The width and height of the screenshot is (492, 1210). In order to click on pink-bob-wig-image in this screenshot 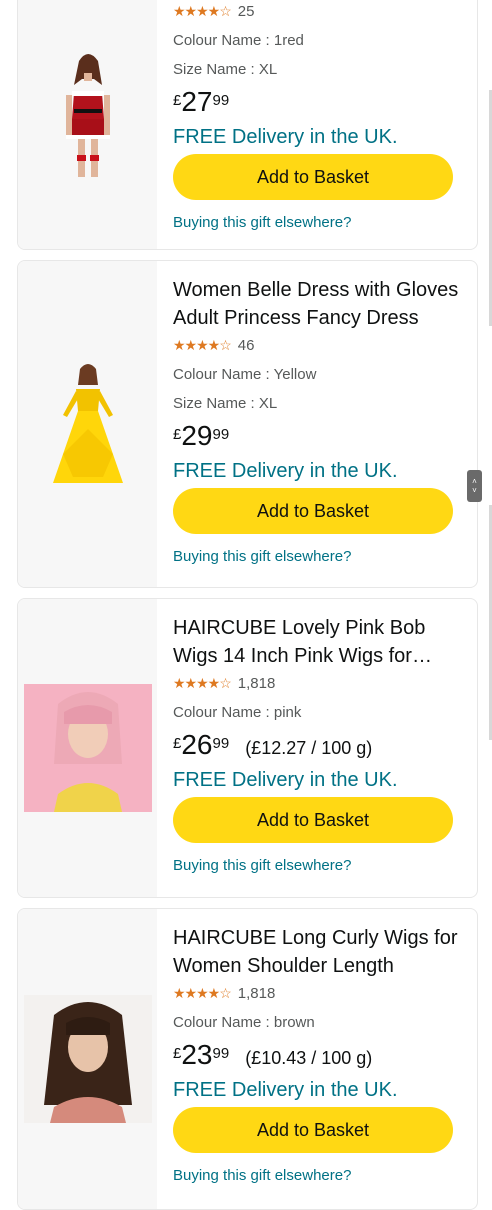, I will do `click(87, 748)`.